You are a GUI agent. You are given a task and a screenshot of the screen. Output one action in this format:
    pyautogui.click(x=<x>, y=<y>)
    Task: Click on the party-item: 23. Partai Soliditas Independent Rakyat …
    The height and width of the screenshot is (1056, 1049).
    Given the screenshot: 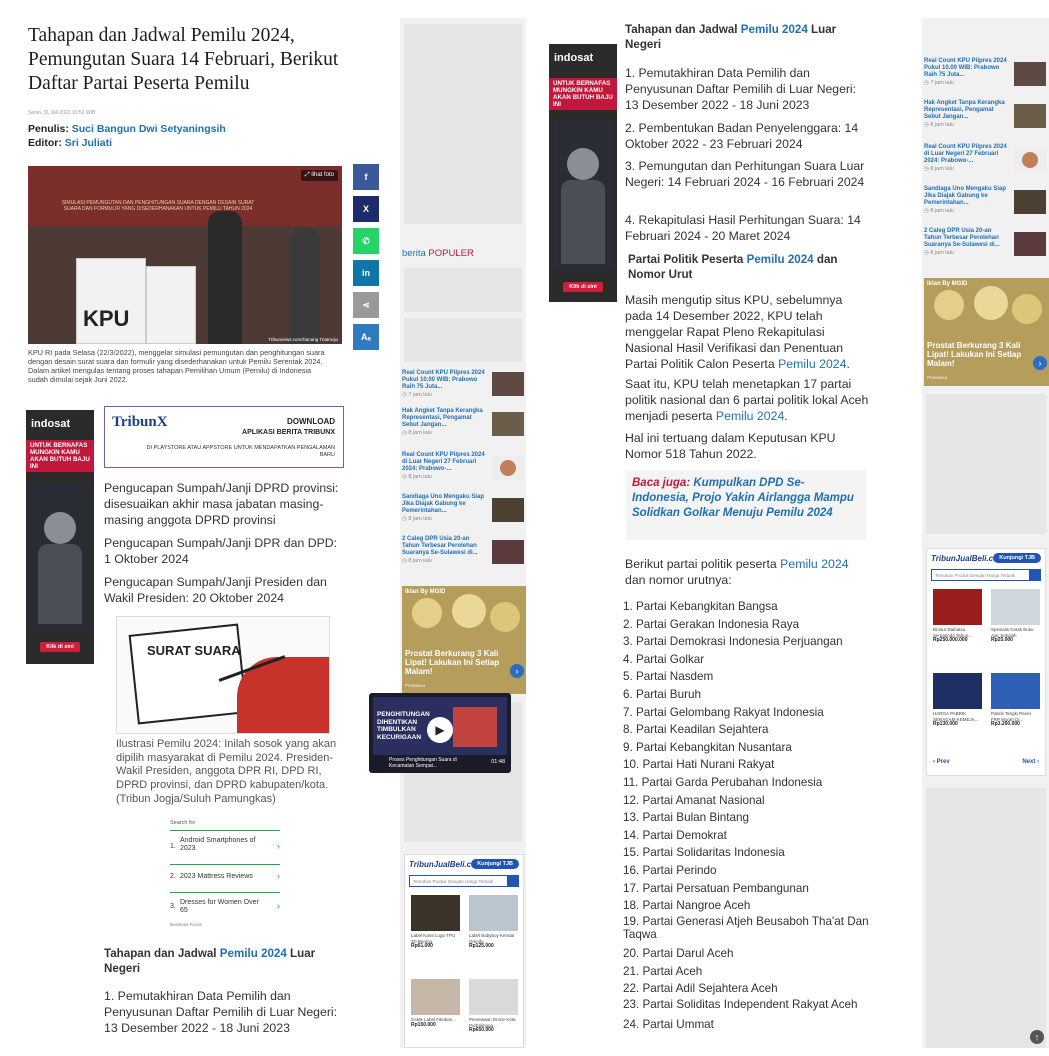 What is the action you would take?
    pyautogui.click(x=740, y=1005)
    